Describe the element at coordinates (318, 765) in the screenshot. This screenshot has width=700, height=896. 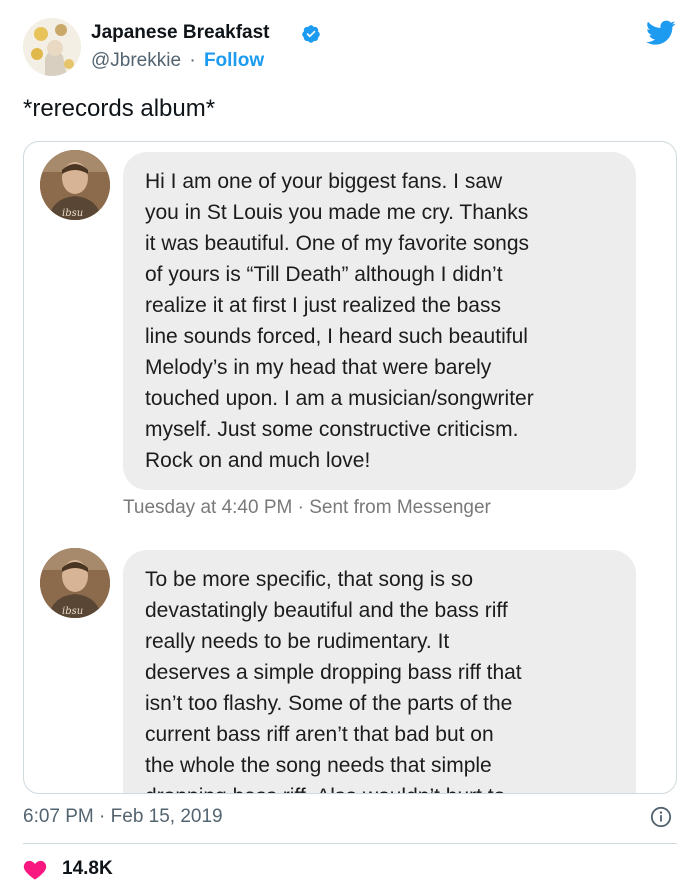
I see `message-line: the whole the song needs that simple` at that location.